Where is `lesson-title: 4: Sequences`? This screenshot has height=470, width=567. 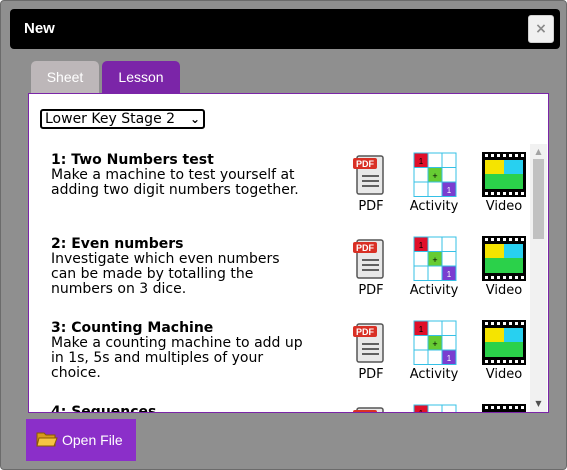 lesson-title: 4: Sequences is located at coordinates (104, 408).